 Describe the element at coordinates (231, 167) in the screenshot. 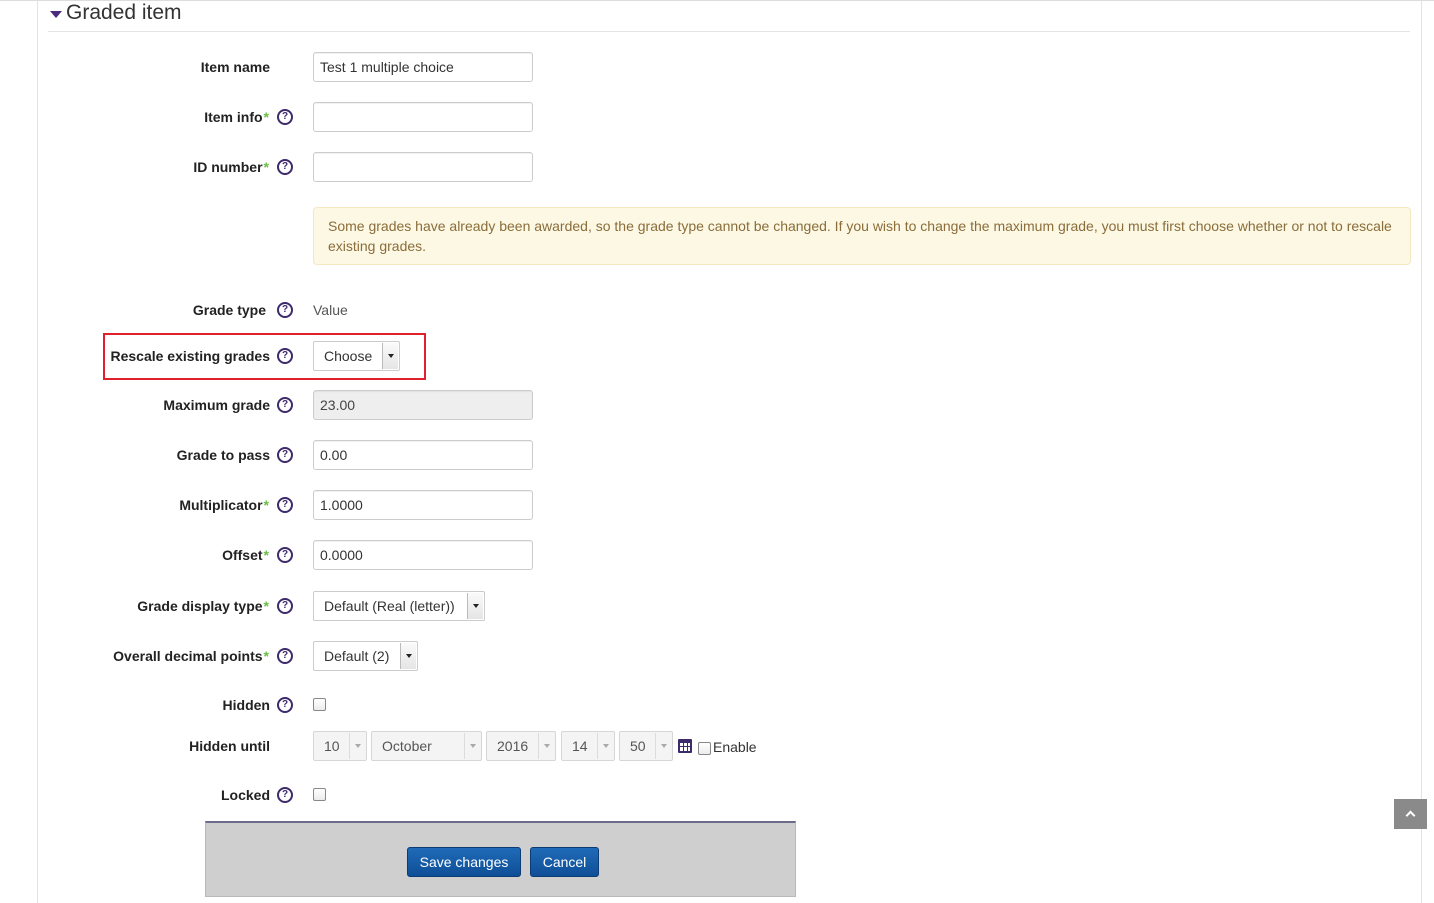

I see `id-number-label: ID number *` at that location.